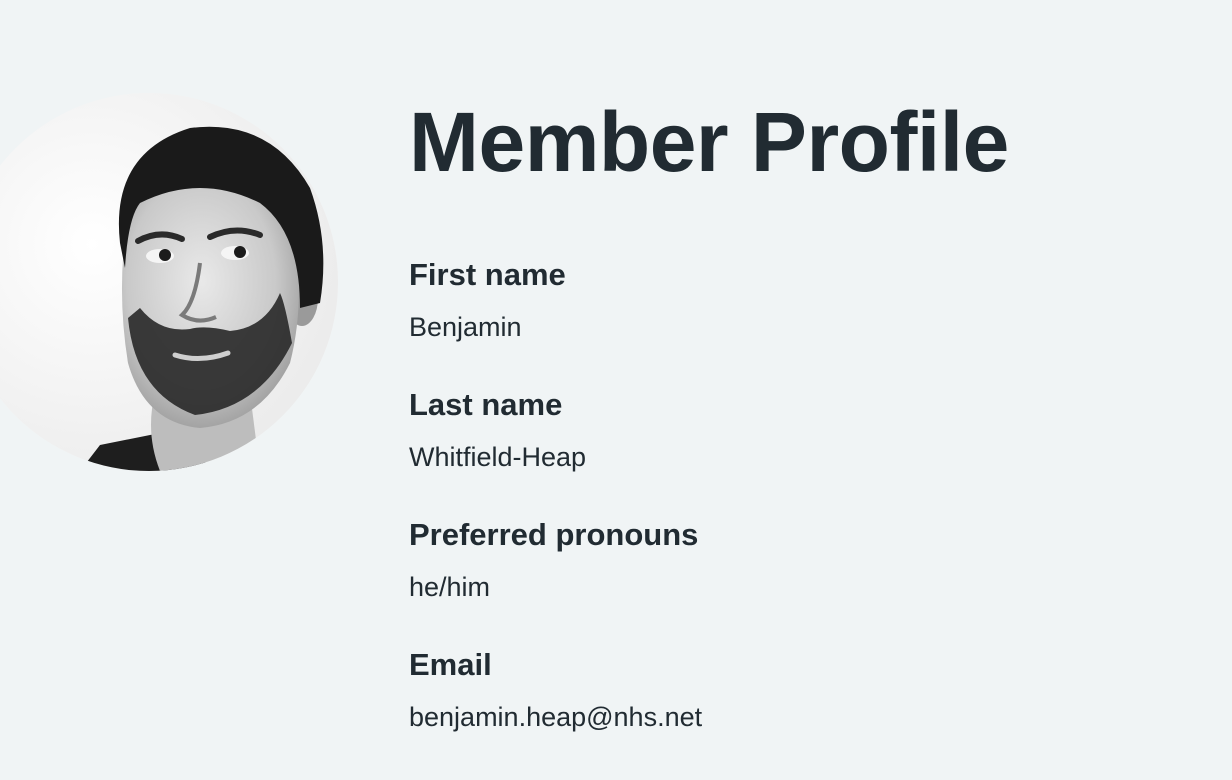  I want to click on email-field: Email benjamin.heap@nhs.net, so click(809, 711).